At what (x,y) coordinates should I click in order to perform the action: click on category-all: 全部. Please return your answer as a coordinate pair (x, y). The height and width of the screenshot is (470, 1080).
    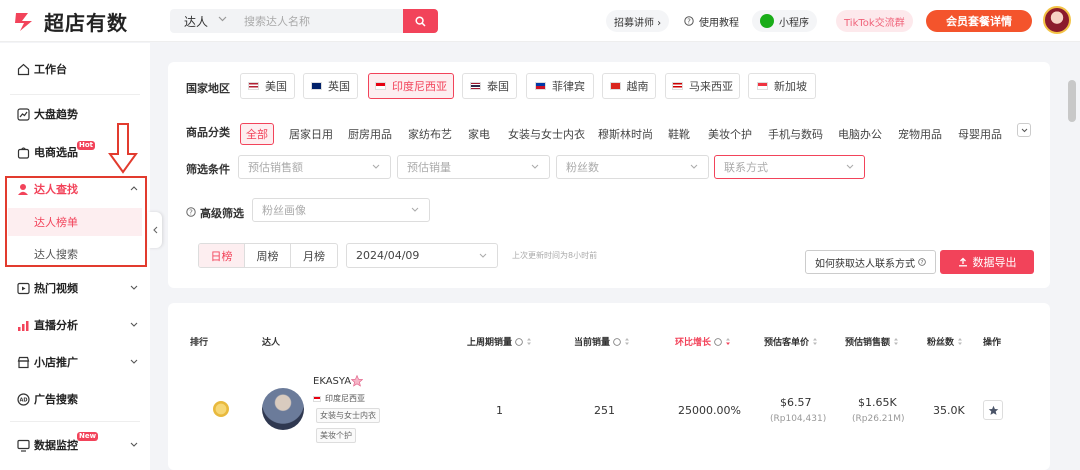
    Looking at the image, I should click on (257, 134).